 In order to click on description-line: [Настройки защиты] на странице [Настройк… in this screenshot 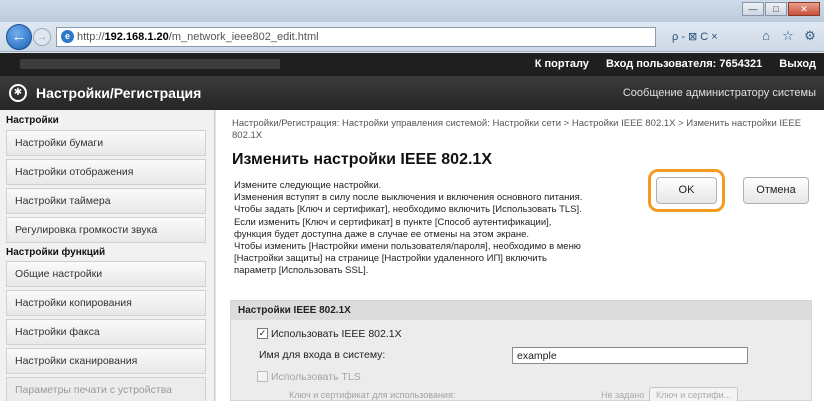, I will do `click(390, 259)`.